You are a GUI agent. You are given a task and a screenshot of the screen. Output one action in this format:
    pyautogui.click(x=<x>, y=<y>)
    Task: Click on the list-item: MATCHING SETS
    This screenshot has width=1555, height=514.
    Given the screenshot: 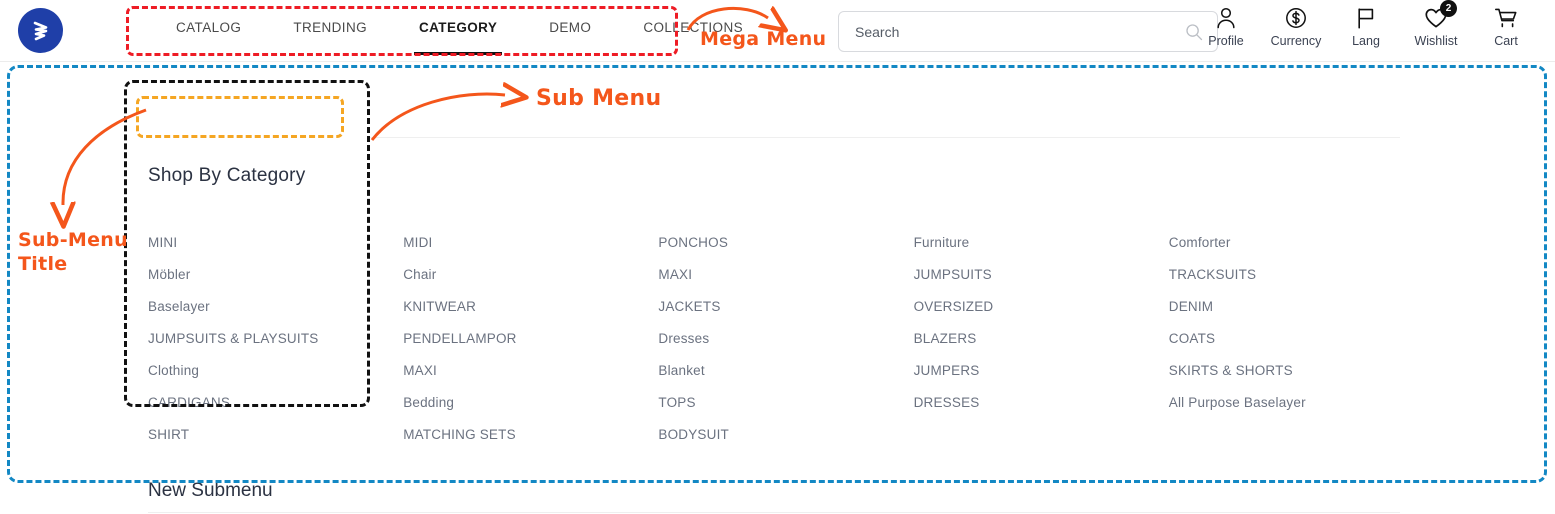 What is the action you would take?
    pyautogui.click(x=530, y=435)
    